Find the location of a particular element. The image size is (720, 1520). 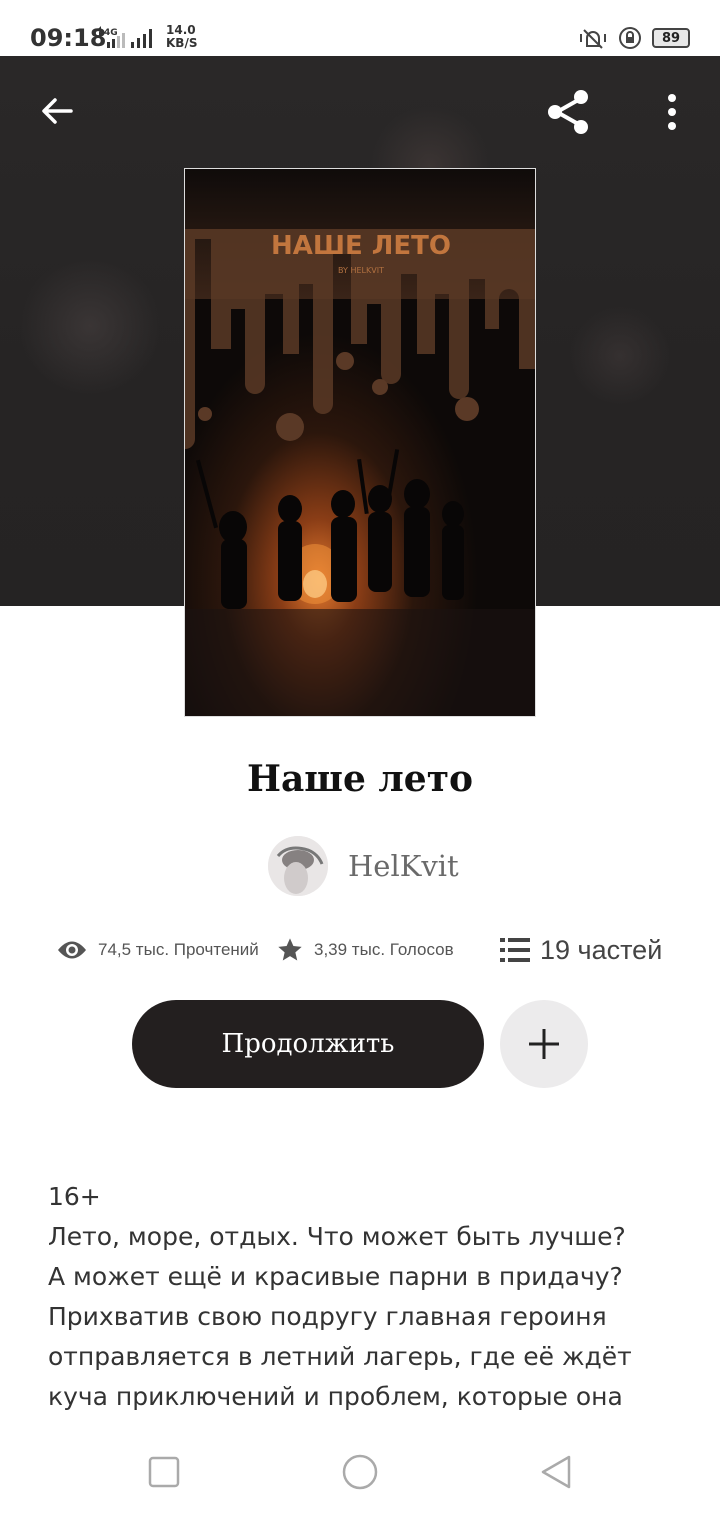

share-icon is located at coordinates (568, 112).